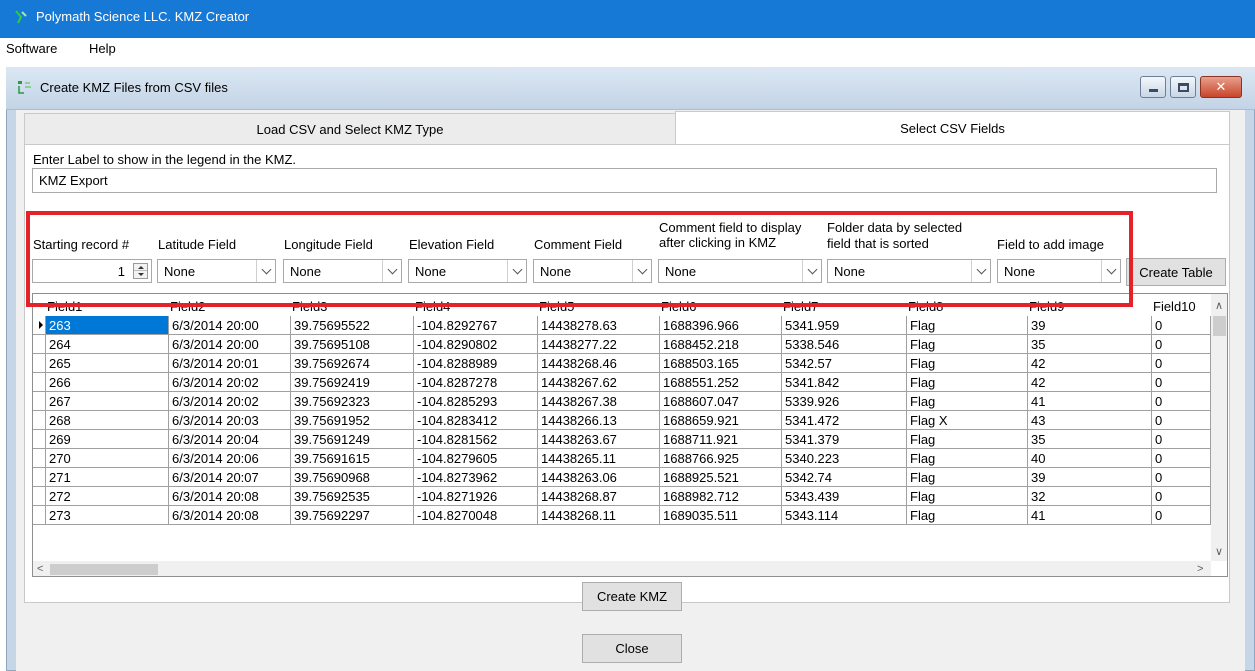 This screenshot has width=1255, height=671. Describe the element at coordinates (624, 180) in the screenshot. I see `legend-input: KMZ Export` at that location.